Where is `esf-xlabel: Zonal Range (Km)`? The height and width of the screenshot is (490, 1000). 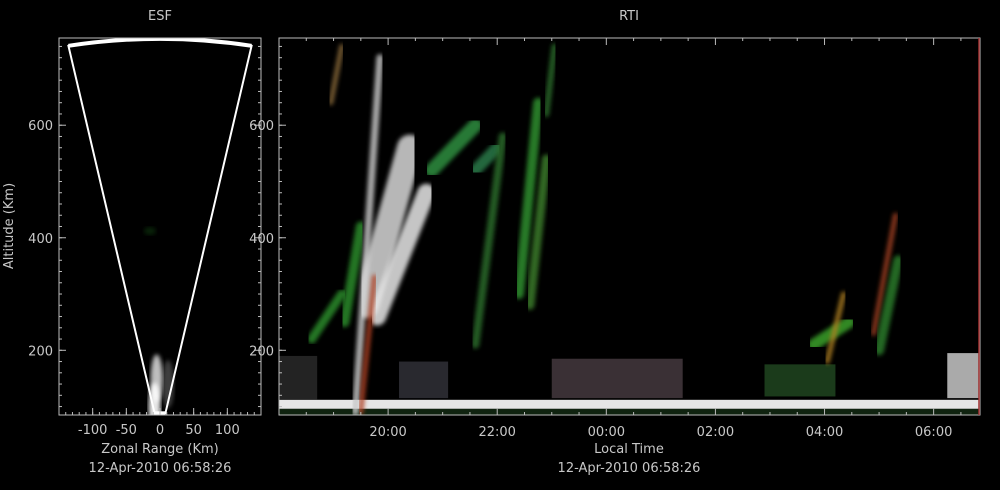 esf-xlabel: Zonal Range (Km) is located at coordinates (159, 449).